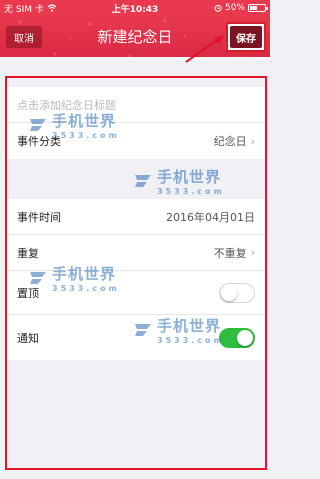  What do you see at coordinates (24, 9) in the screenshot?
I see `carrier-label: 无 SIM 卡` at bounding box center [24, 9].